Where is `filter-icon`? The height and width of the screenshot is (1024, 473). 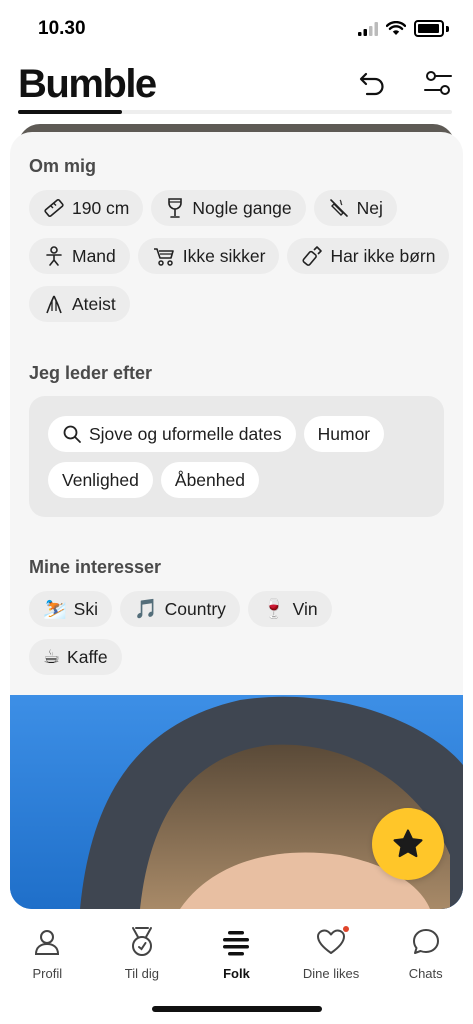 filter-icon is located at coordinates (438, 83).